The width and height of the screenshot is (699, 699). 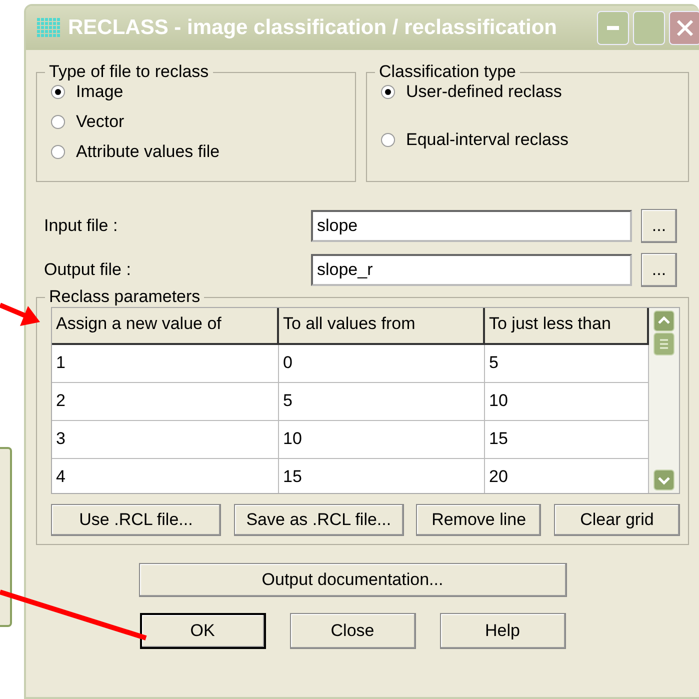 I want to click on close-button, so click(x=684, y=28).